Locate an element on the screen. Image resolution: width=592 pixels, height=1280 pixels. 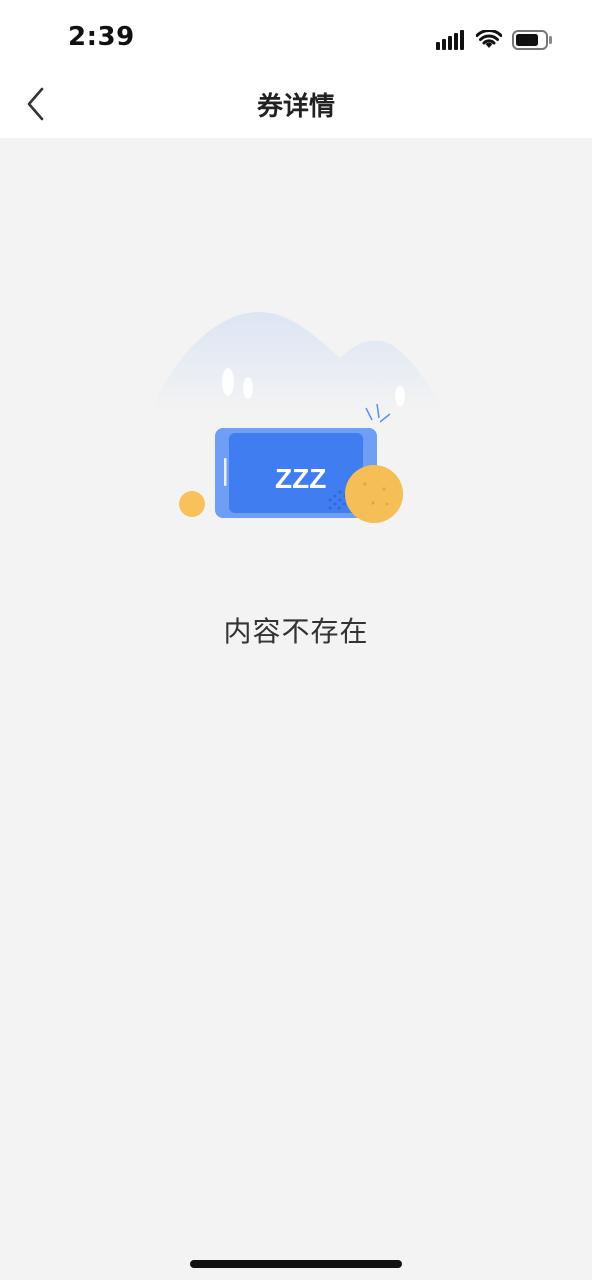
status-time: 2:39 is located at coordinates (101, 37).